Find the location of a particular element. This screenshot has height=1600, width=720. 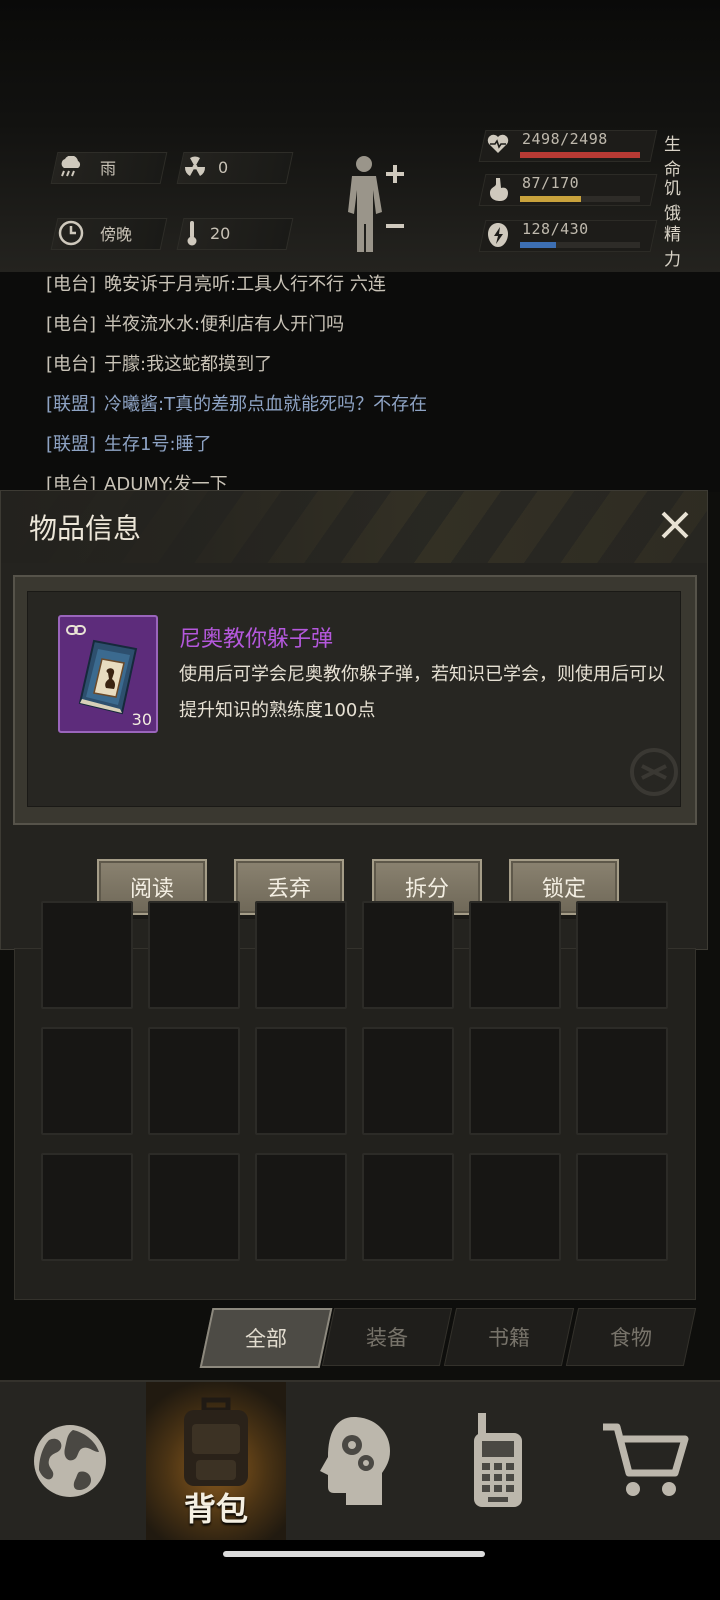

chat-message: [电台] ADUMY:发一下 is located at coordinates (137, 481).